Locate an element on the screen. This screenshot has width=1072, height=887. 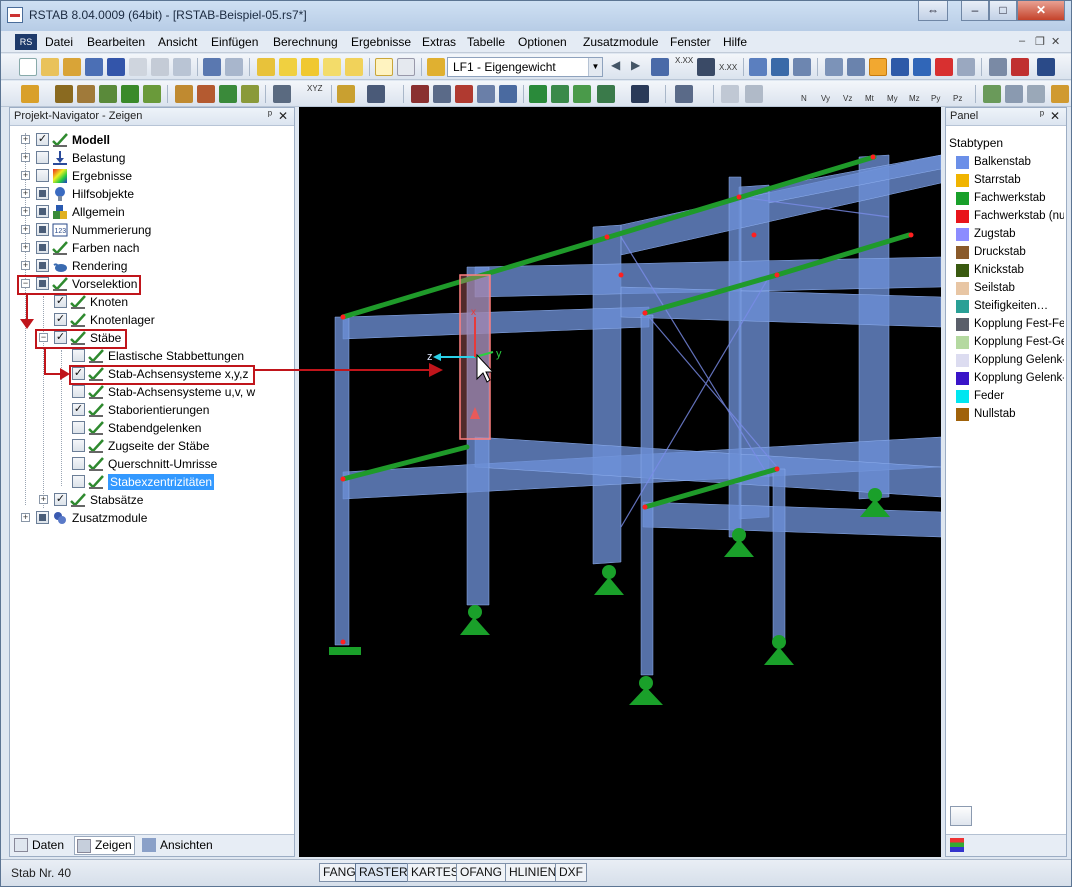
view-x-icon is located at coordinates (538, 94).